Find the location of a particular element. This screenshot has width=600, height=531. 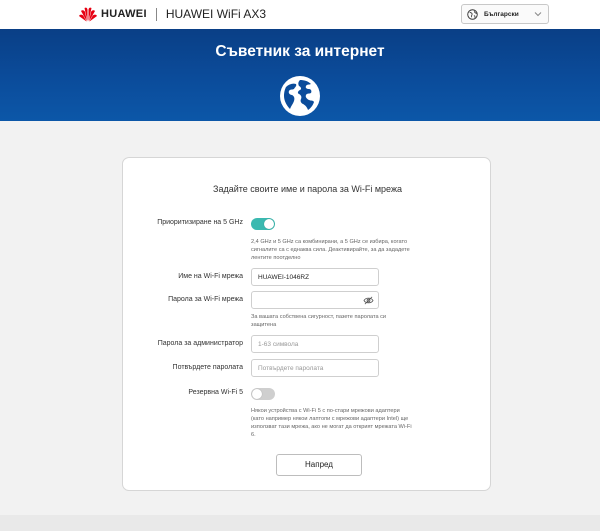

backup-wifi5-label: Резервна Wi-Fi 5 is located at coordinates (215, 392).